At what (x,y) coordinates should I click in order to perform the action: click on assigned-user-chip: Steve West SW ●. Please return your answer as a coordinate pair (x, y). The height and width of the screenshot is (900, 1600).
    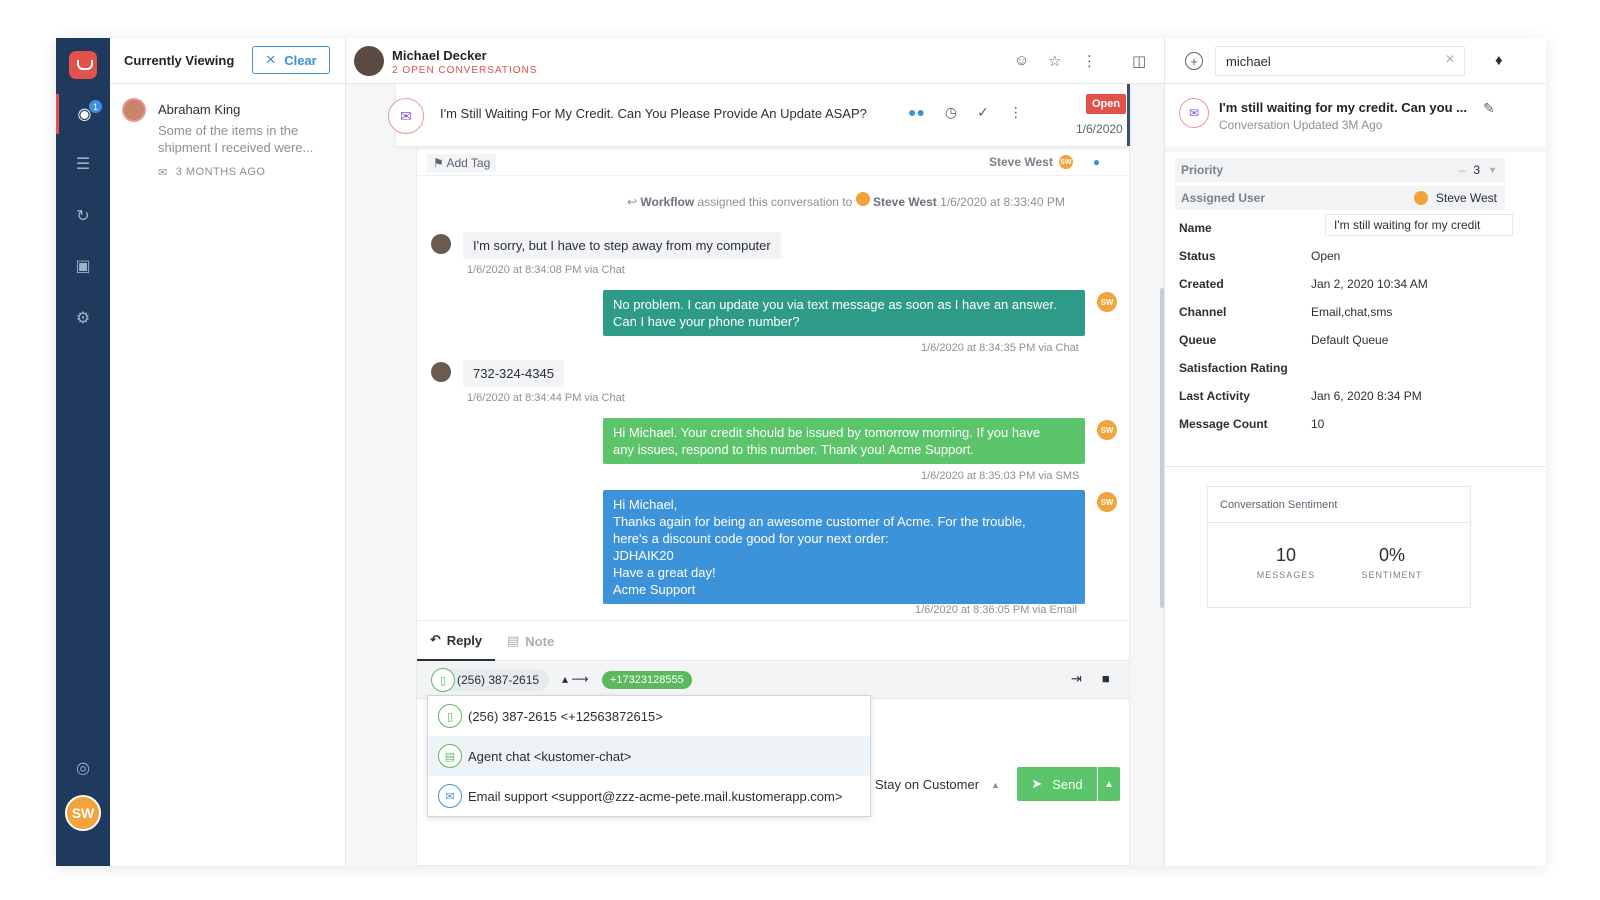
    Looking at the image, I should click on (1044, 162).